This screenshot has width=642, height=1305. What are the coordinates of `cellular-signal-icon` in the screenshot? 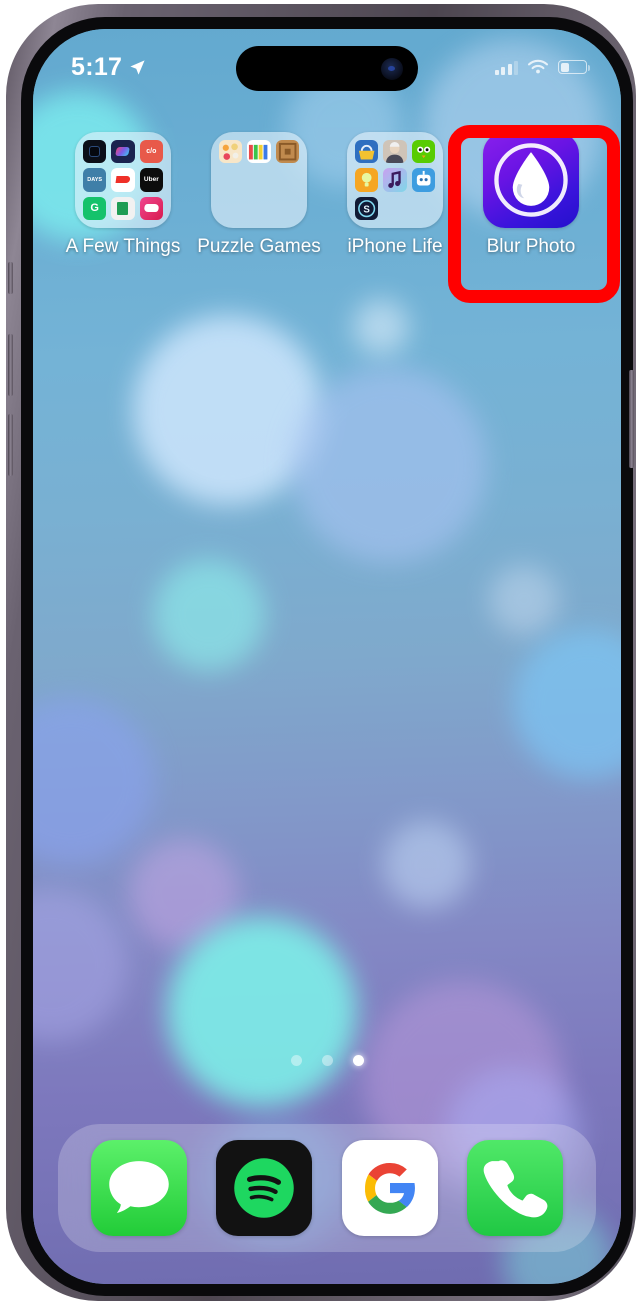 It's located at (506, 67).